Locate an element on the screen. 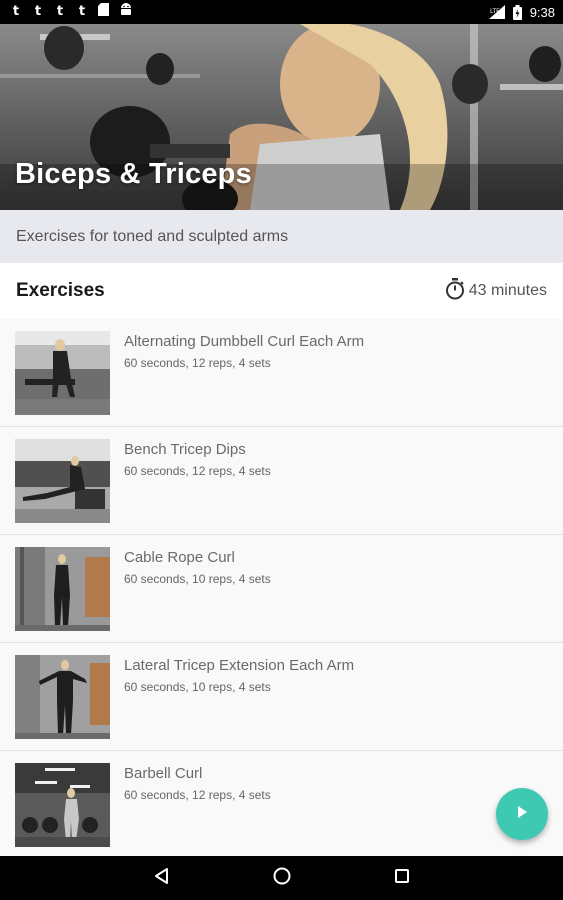 This screenshot has width=563, height=900. start-workout-button is located at coordinates (522, 814).